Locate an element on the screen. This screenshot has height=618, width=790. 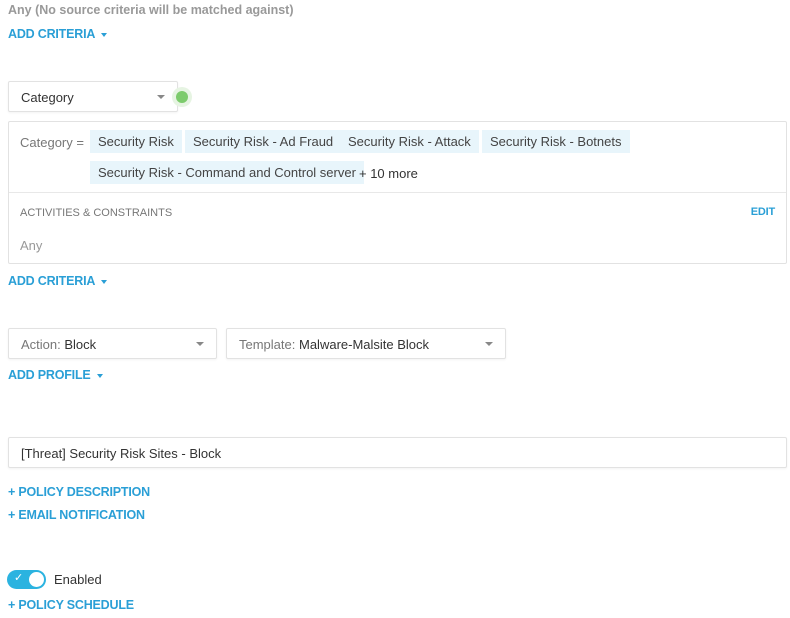
template-select: Template: Malware-Malsite Block is located at coordinates (366, 343).